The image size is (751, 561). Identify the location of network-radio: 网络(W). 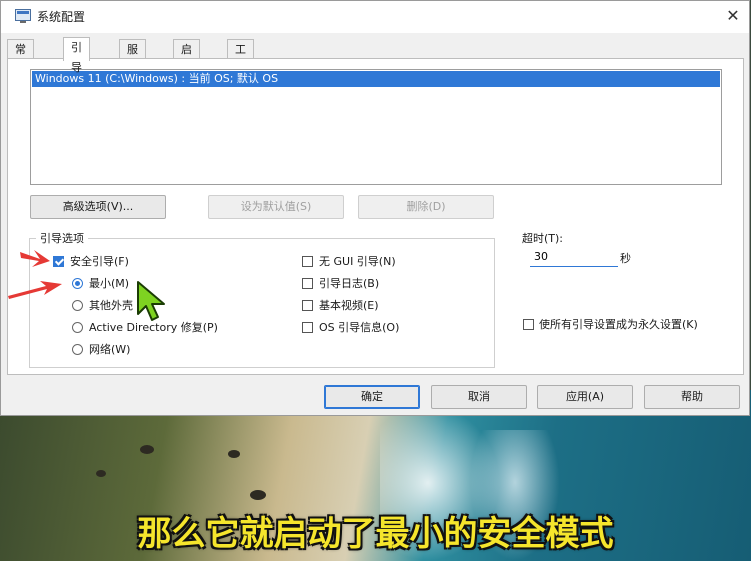
(101, 350).